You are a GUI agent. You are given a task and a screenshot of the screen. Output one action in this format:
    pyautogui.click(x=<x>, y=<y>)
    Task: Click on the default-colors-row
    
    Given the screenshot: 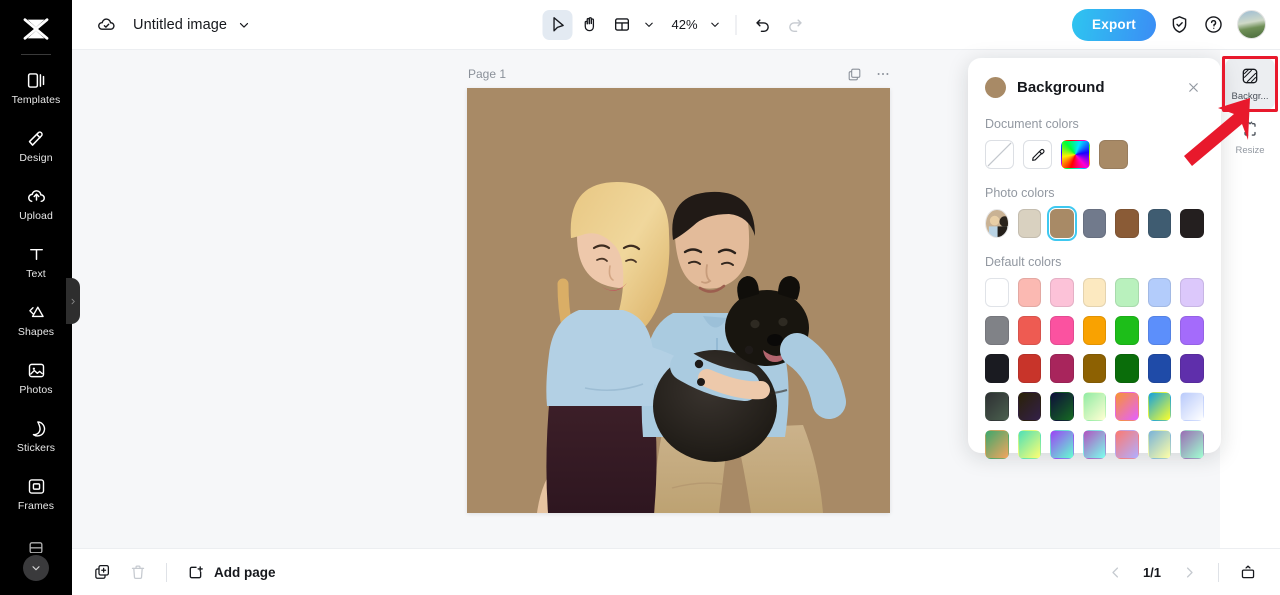 What is the action you would take?
    pyautogui.click(x=1095, y=406)
    